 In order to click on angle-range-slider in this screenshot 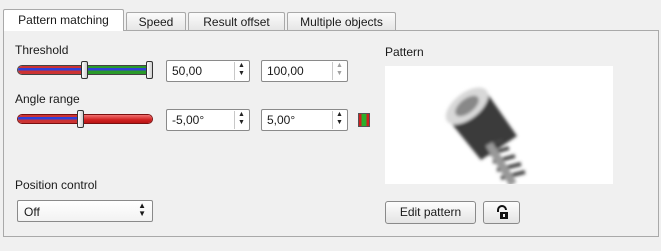, I will do `click(85, 119)`.